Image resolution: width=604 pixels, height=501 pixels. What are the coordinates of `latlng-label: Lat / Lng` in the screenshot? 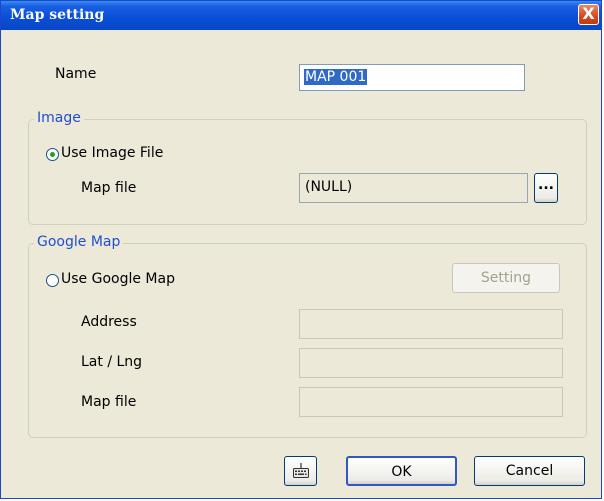 It's located at (112, 362).